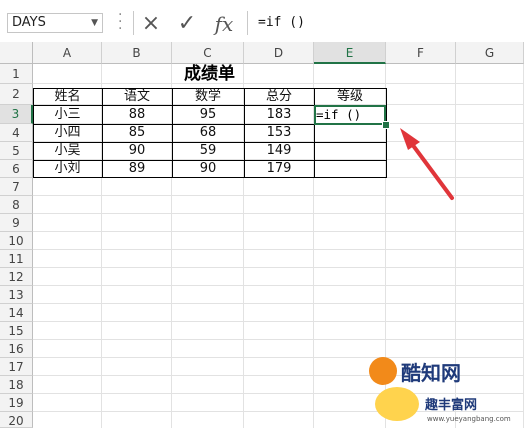  I want to click on watermark-logo-icon, so click(383, 371).